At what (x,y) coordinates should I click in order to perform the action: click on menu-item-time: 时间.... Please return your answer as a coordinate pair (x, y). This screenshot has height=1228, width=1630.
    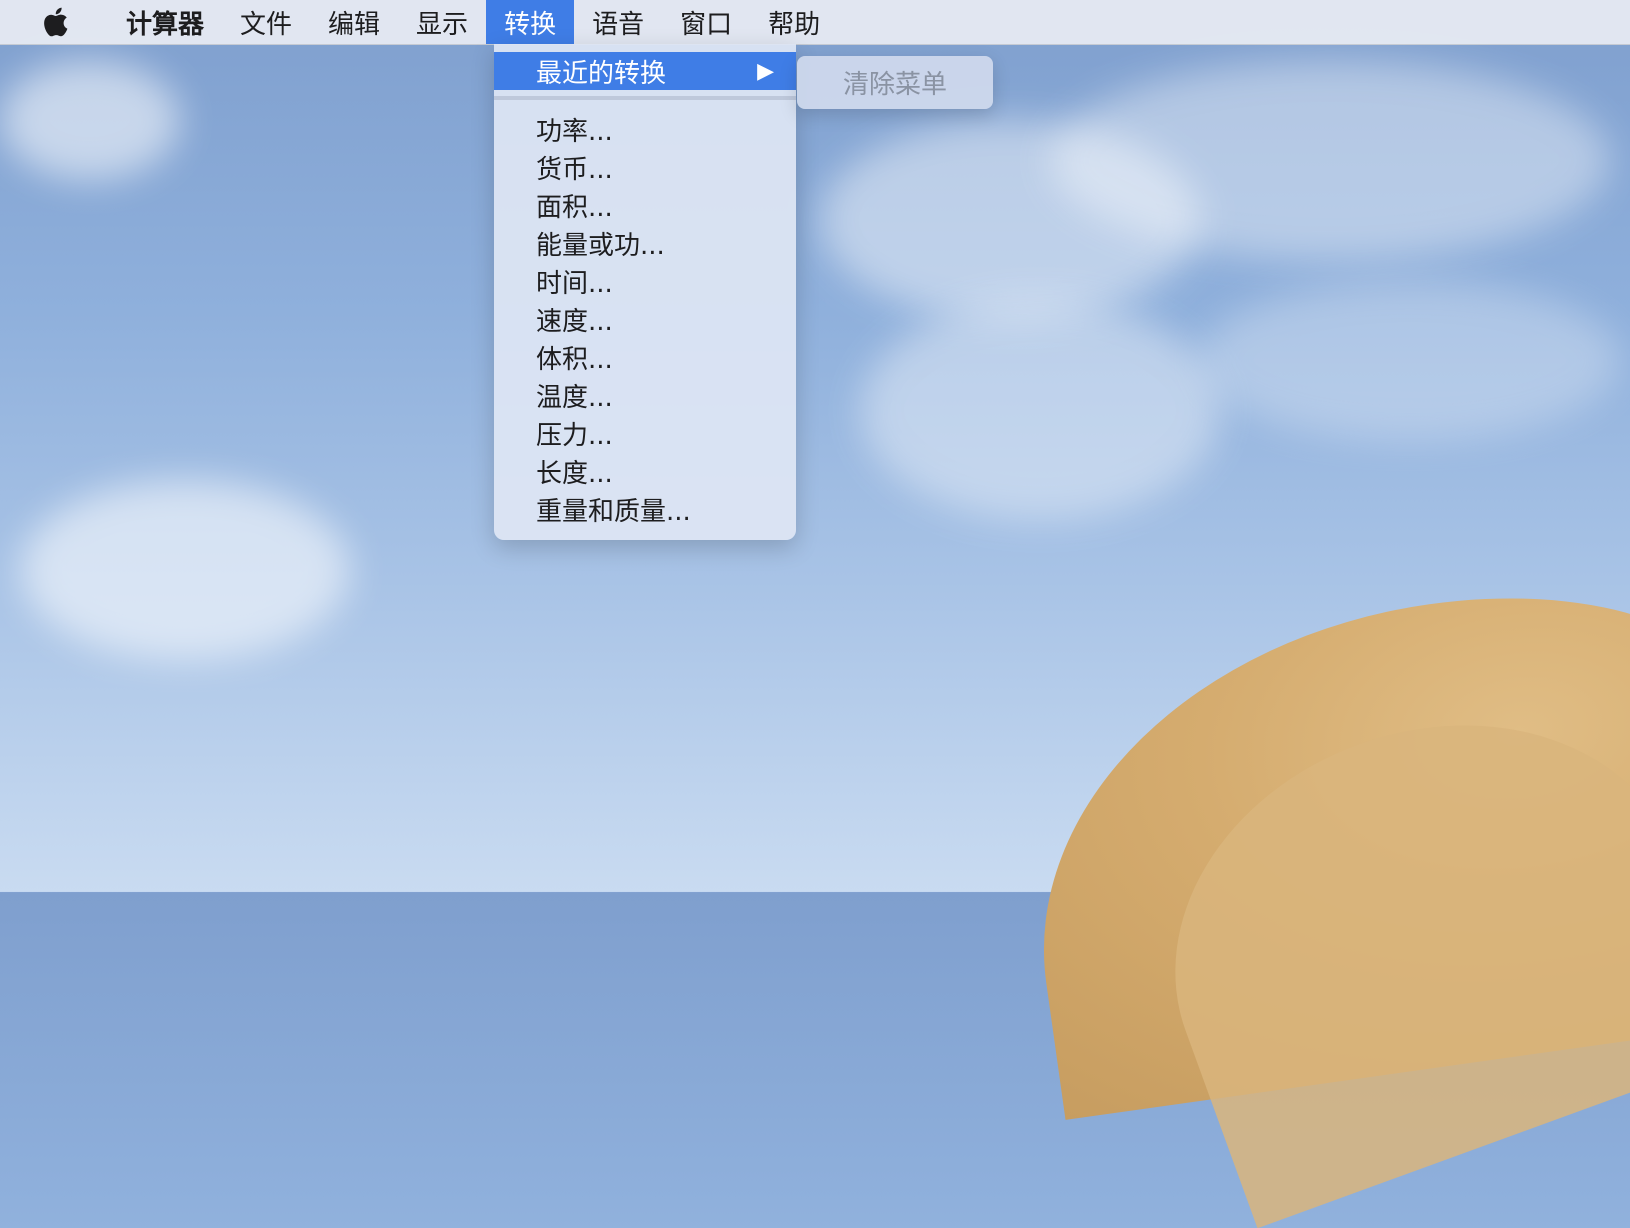
    Looking at the image, I should click on (645, 281).